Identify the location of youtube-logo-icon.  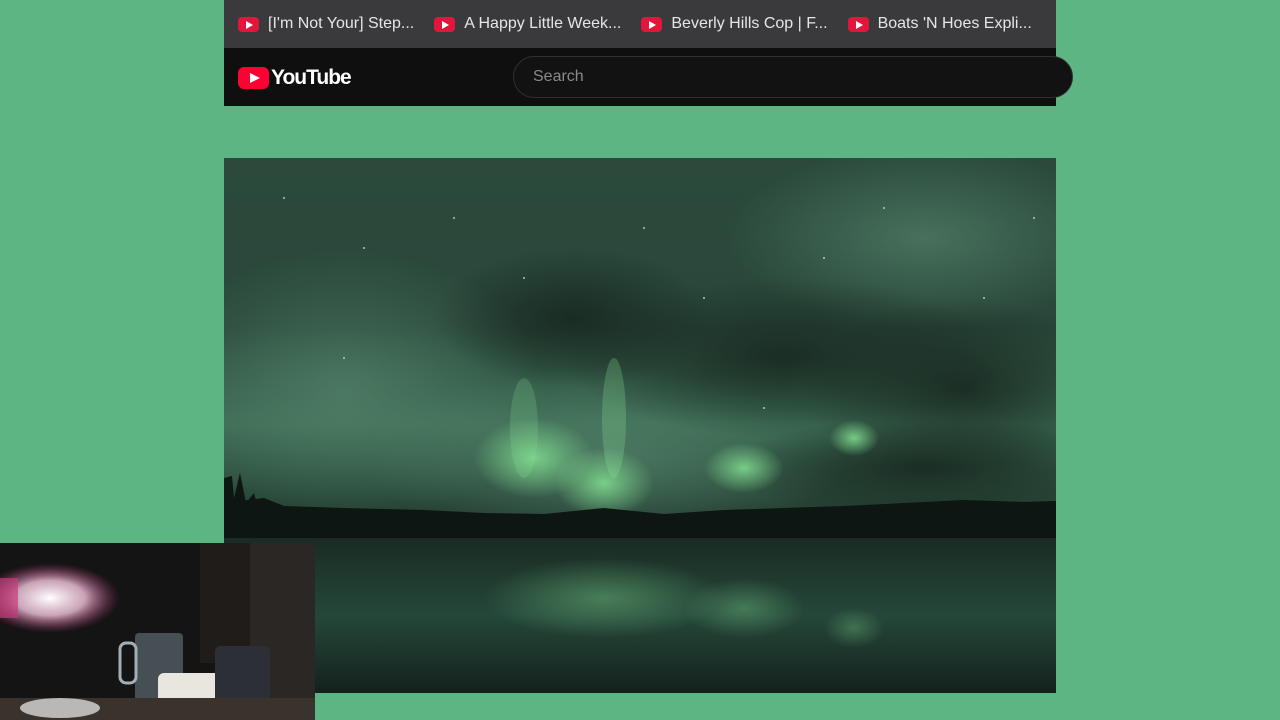
(253, 78).